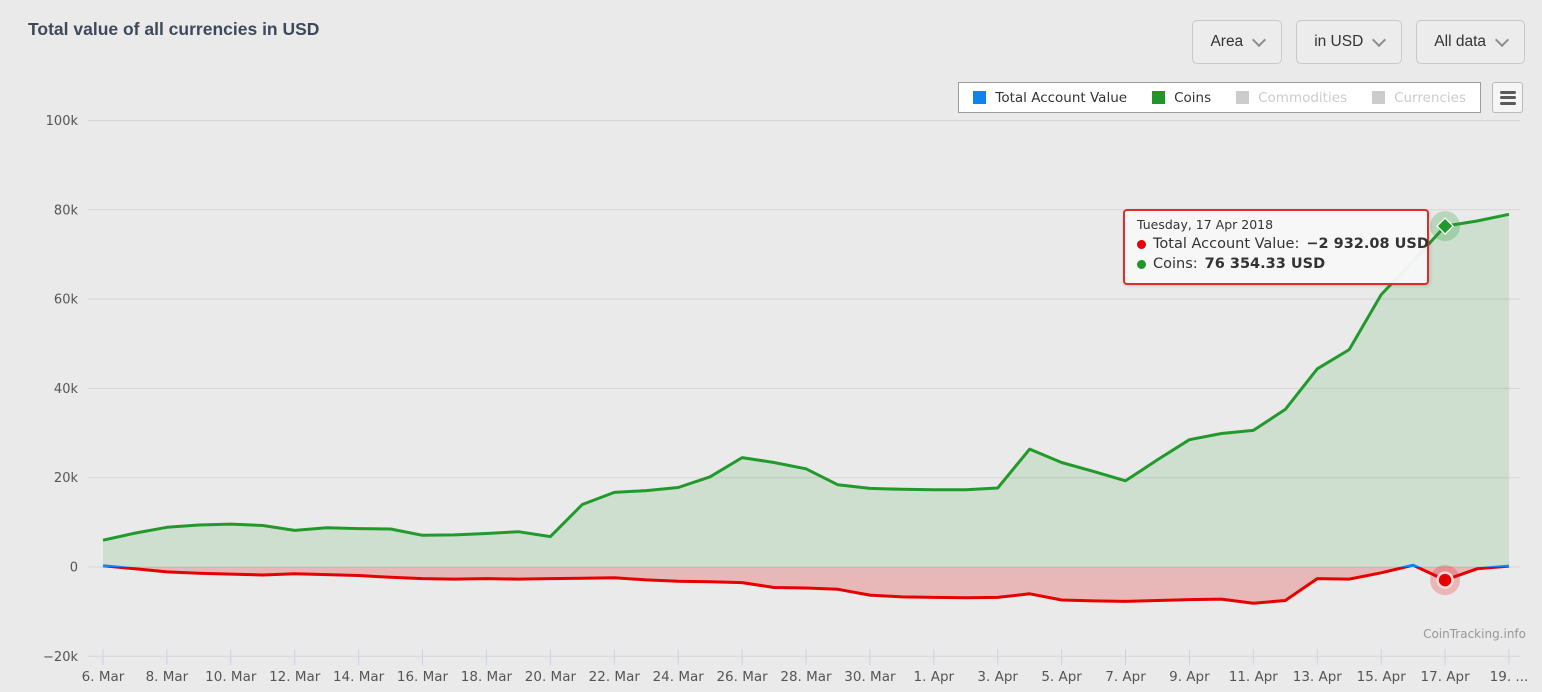 Image resolution: width=1542 pixels, height=692 pixels. I want to click on x-axis-label: 8. Mar, so click(167, 677).